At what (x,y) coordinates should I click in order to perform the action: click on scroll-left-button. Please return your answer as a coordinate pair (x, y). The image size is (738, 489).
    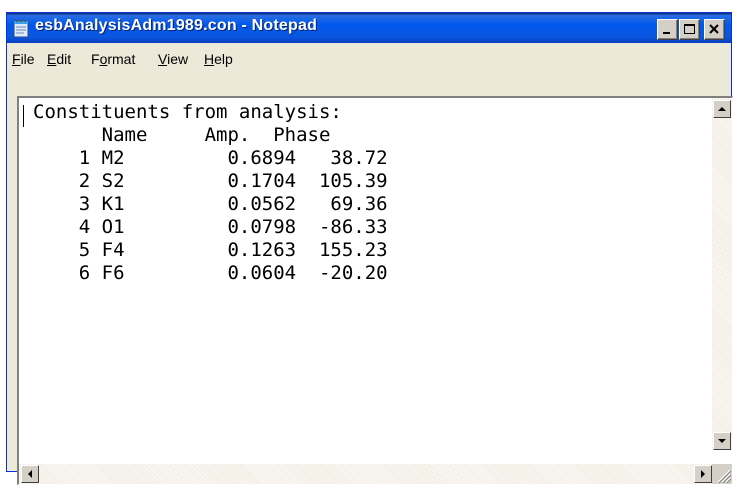
    Looking at the image, I should click on (30, 474).